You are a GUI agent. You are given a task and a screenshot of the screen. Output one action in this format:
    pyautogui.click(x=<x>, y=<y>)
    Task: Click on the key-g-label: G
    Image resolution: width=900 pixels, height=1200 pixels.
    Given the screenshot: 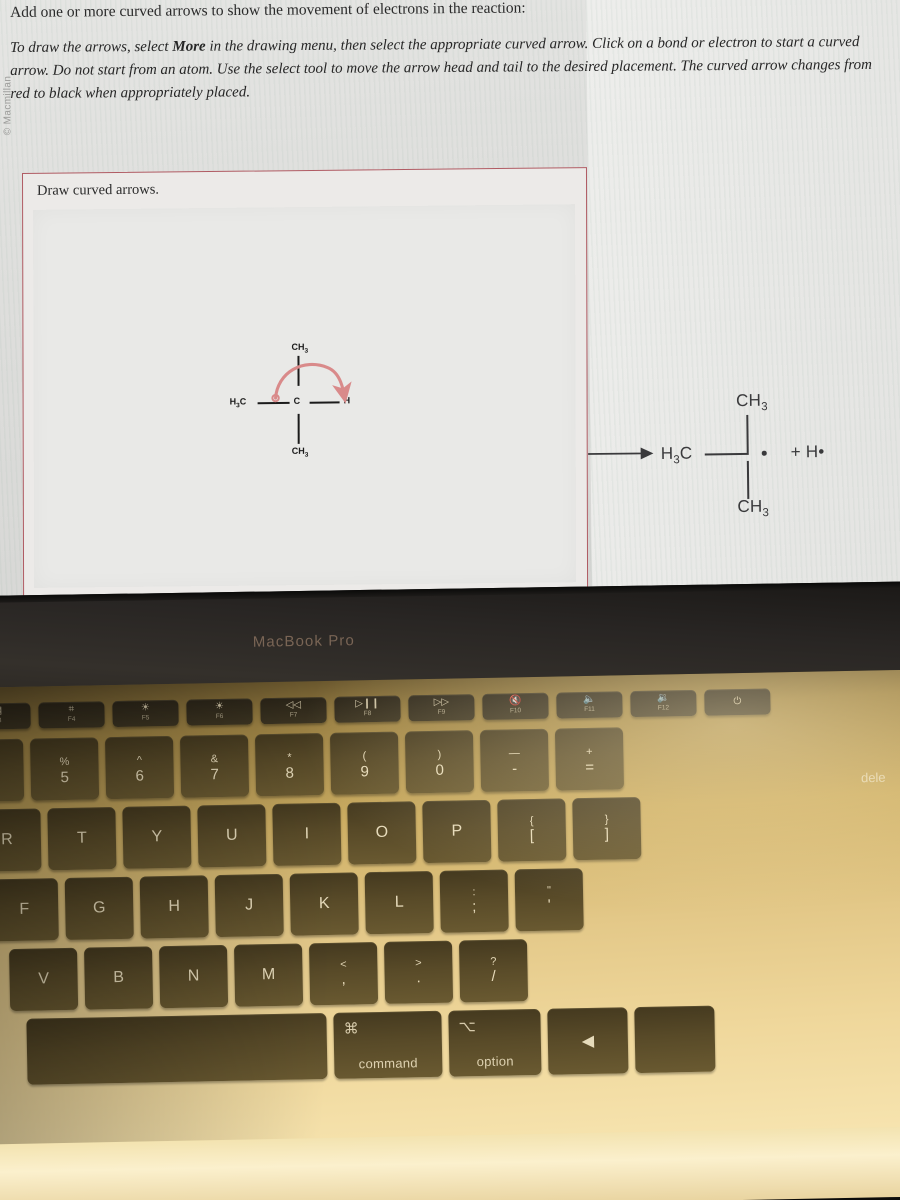 What is the action you would take?
    pyautogui.click(x=99, y=908)
    